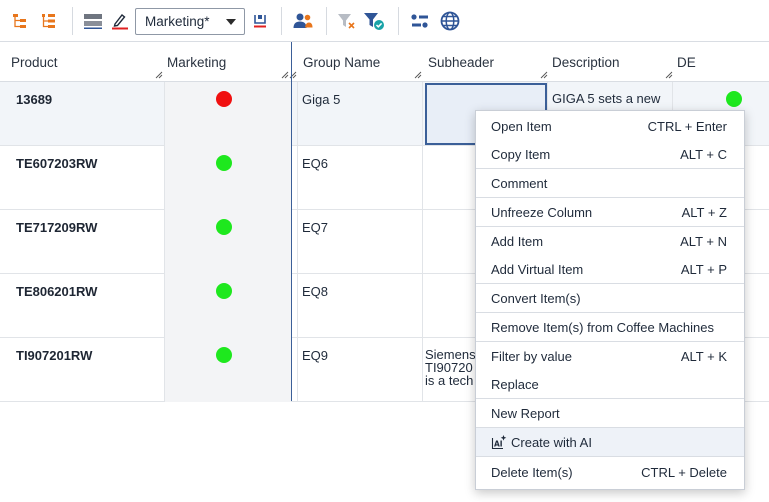 Image resolution: width=769 pixels, height=502 pixels. Describe the element at coordinates (231, 22) in the screenshot. I see `chevron-down-icon` at that location.